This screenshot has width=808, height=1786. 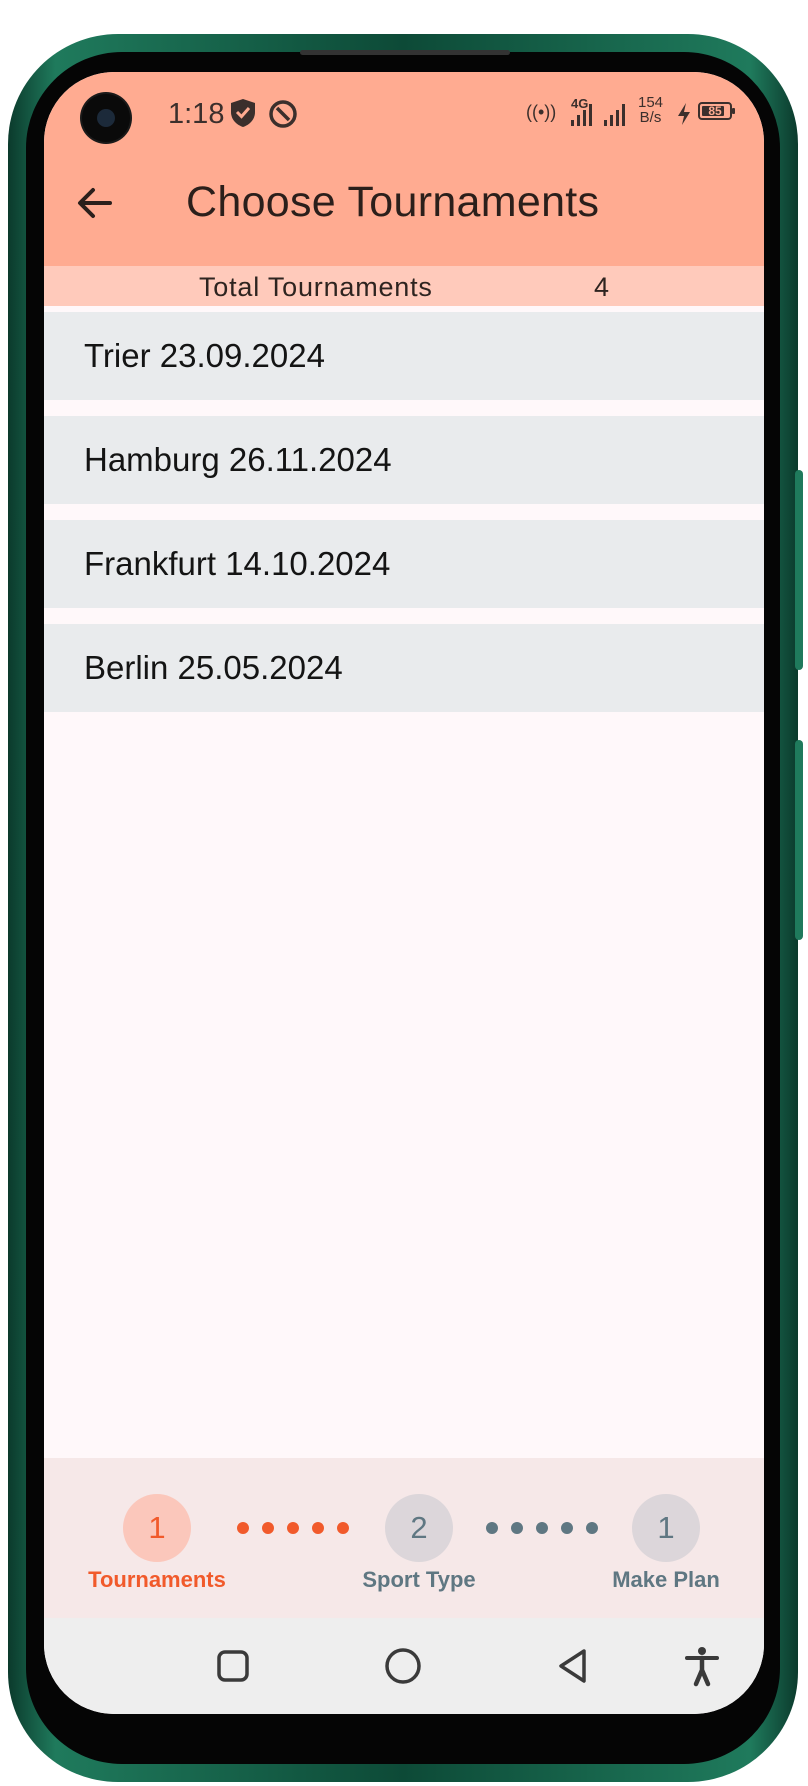 What do you see at coordinates (204, 355) in the screenshot?
I see `tournament-label: Trier 23.09.2024` at bounding box center [204, 355].